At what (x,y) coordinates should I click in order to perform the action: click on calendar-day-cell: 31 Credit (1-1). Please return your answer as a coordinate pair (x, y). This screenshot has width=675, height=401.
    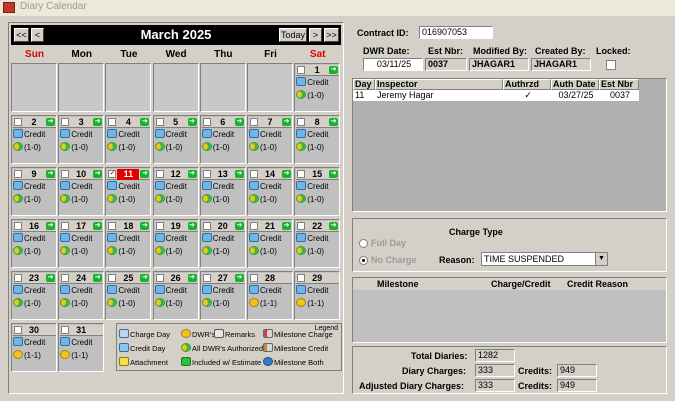
    Looking at the image, I should click on (81, 347).